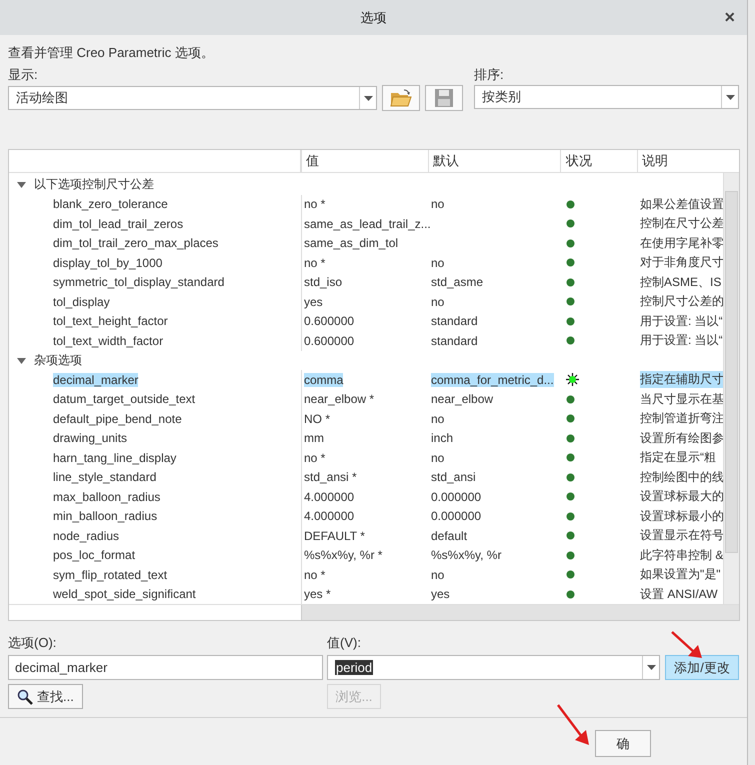 This screenshot has height=765, width=755. What do you see at coordinates (110, 575) in the screenshot?
I see `option-name: sym_flip_rotated_text` at bounding box center [110, 575].